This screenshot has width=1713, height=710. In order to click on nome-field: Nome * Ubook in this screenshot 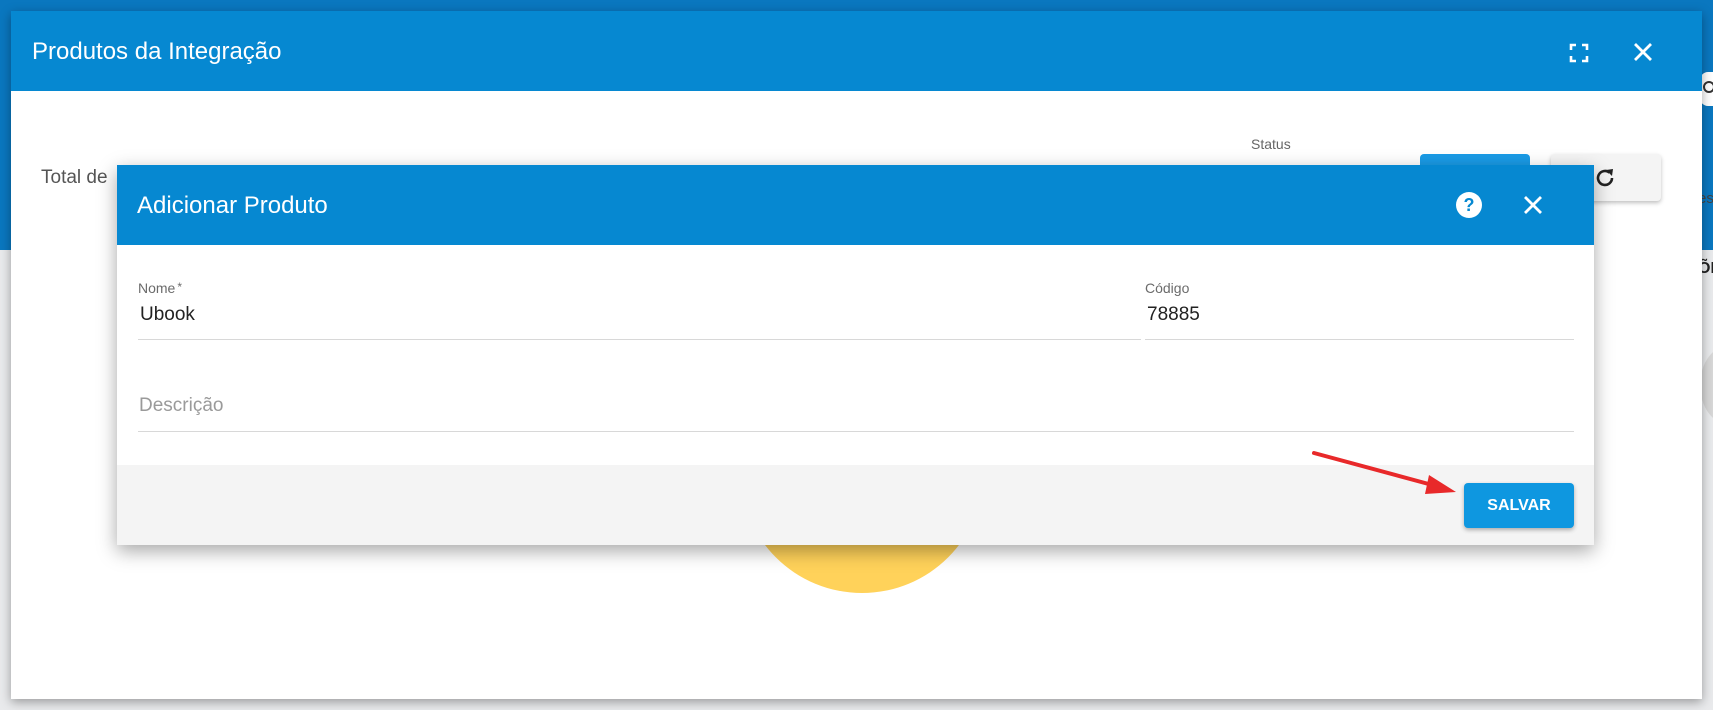, I will do `click(639, 310)`.